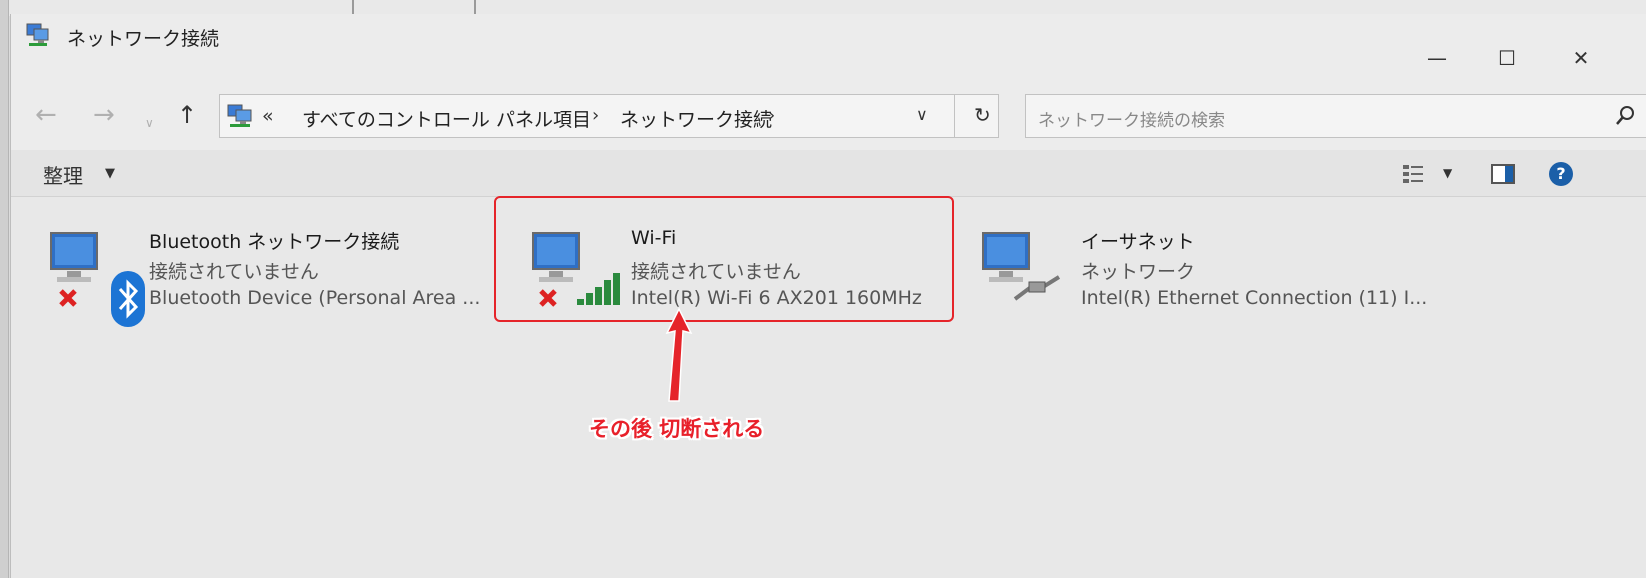 The image size is (1646, 578). What do you see at coordinates (1561, 174) in the screenshot?
I see `help-icon: ?` at bounding box center [1561, 174].